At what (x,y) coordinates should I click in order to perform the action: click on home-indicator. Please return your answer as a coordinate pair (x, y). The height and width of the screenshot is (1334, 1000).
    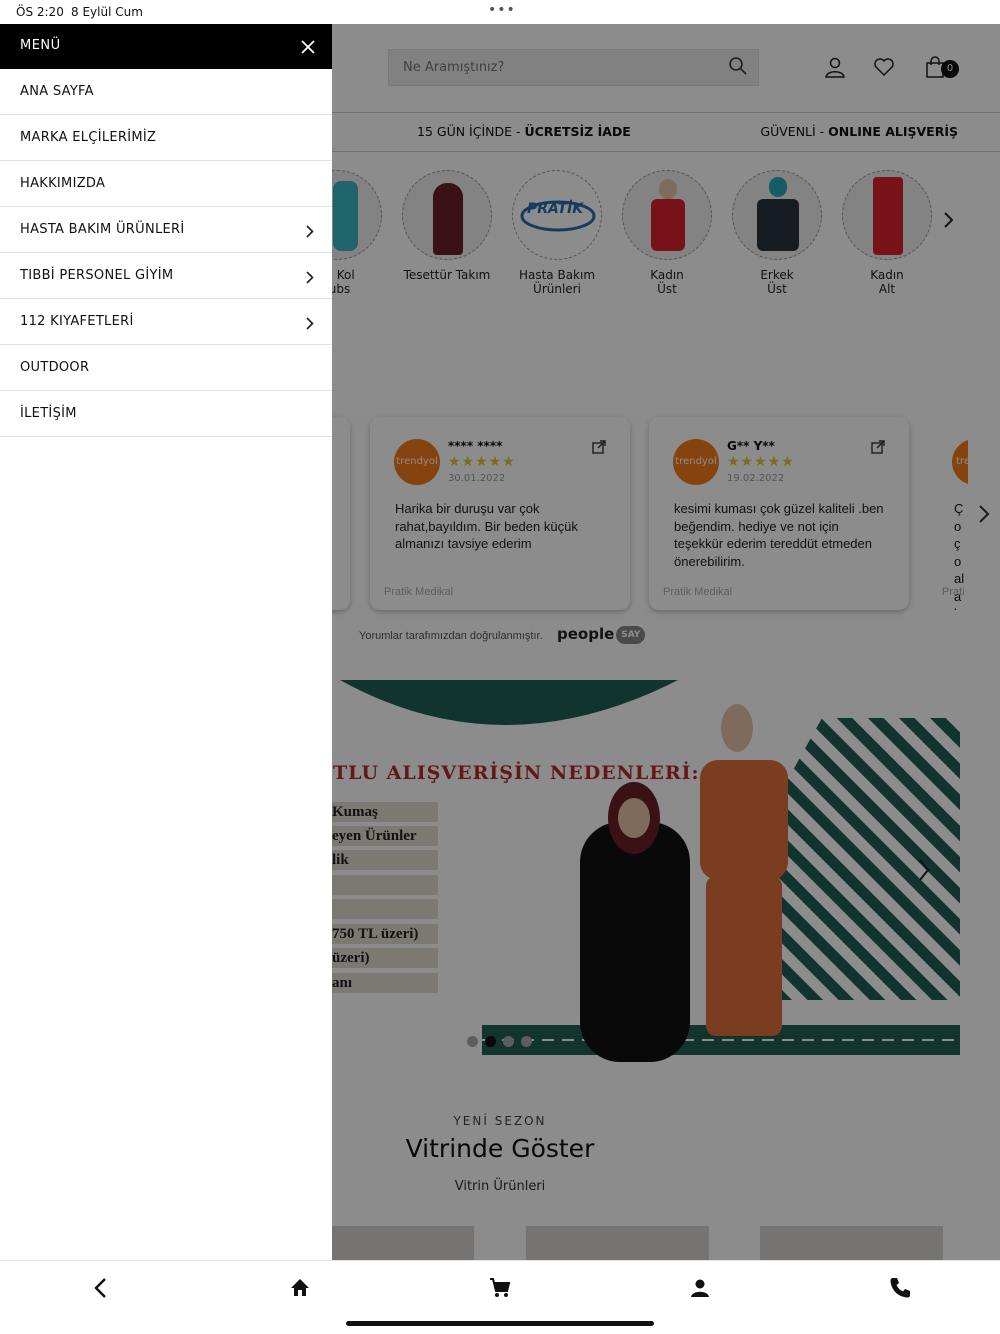
    Looking at the image, I should click on (500, 1323).